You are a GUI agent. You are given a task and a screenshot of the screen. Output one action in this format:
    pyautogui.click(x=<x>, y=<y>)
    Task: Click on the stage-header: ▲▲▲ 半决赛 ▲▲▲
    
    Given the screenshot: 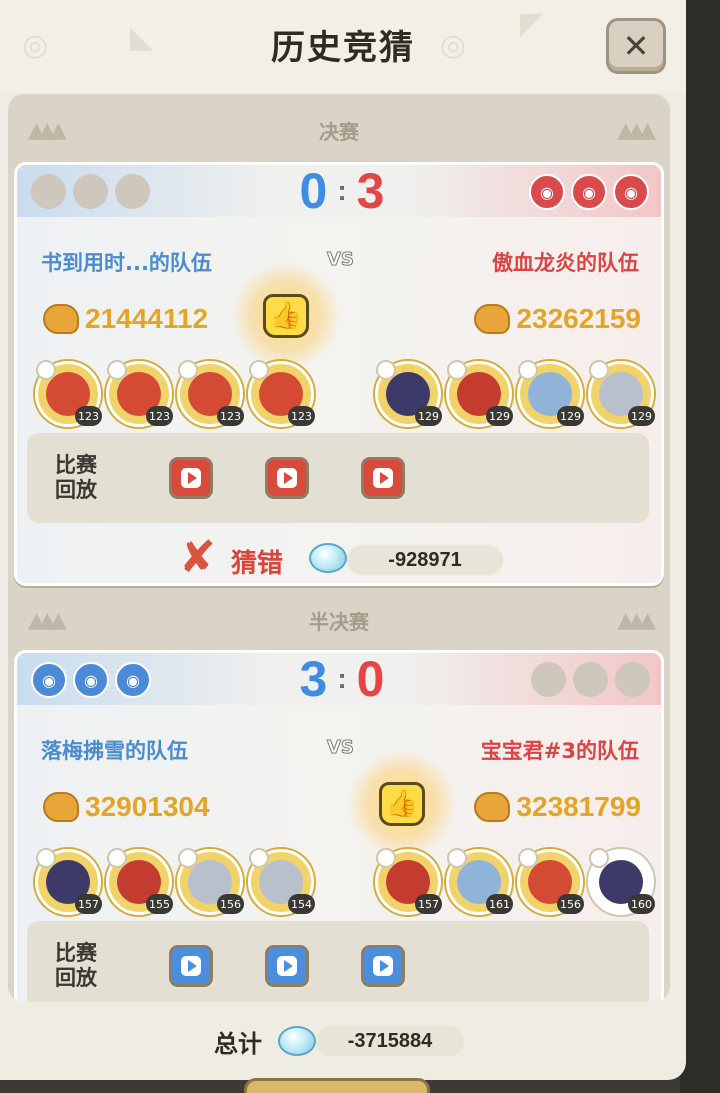 What is the action you would take?
    pyautogui.click(x=339, y=620)
    